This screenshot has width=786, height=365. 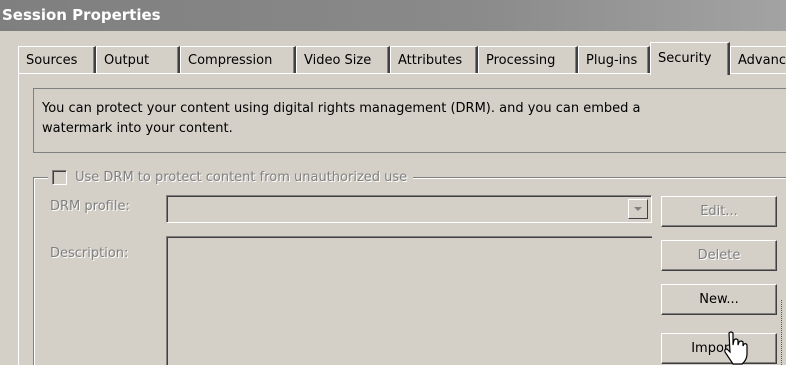 I want to click on tab-advanced: Advance, so click(x=758, y=60).